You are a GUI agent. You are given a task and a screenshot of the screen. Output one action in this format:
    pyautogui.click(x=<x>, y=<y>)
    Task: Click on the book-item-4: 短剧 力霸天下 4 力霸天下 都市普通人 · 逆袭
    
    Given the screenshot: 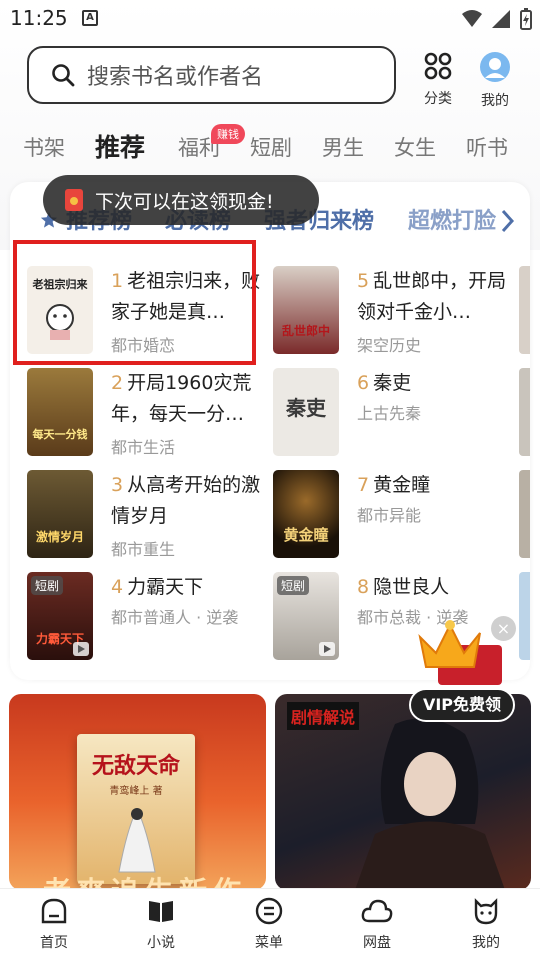 What is the action you would take?
    pyautogui.click(x=142, y=617)
    